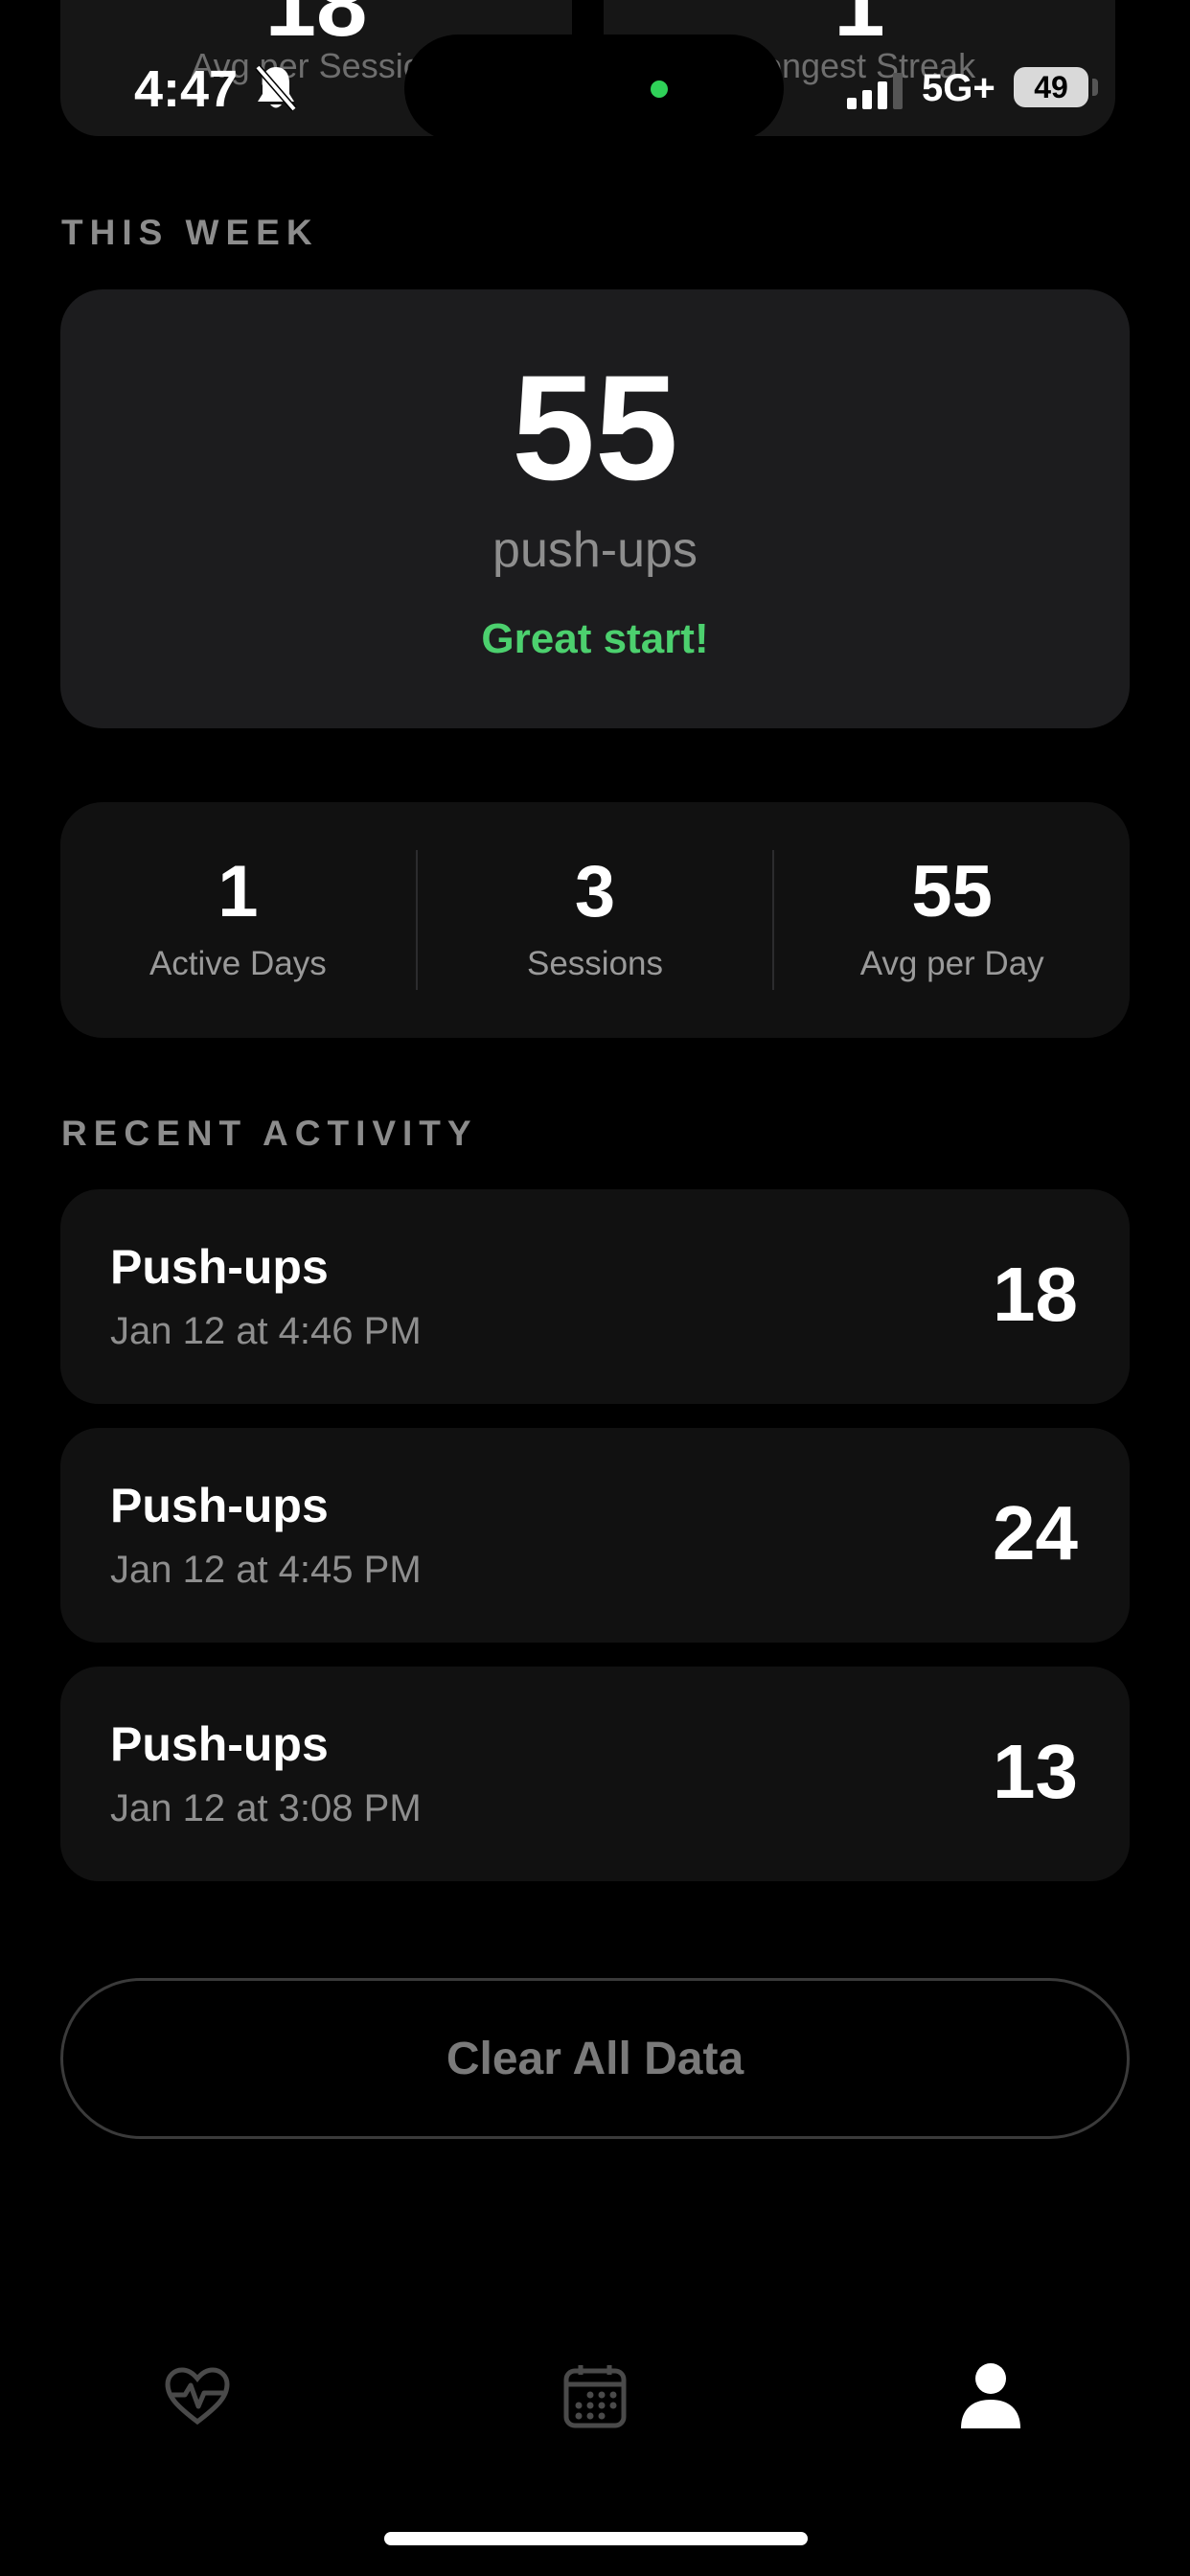  I want to click on tab-profile, so click(990, 2395).